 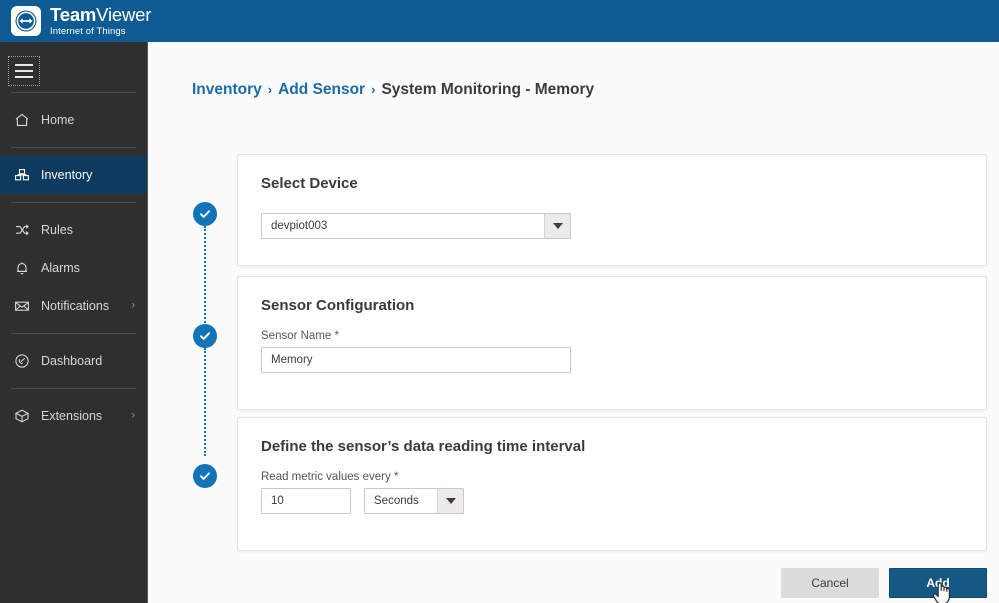 I want to click on sidebar-item-label: Alarms, so click(x=60, y=268).